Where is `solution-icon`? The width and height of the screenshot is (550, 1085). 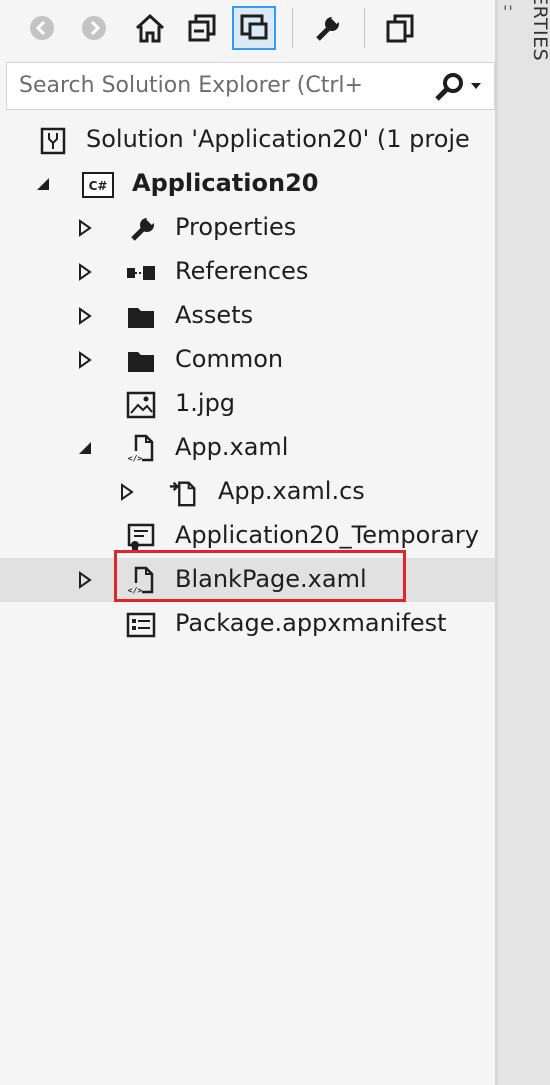
solution-icon is located at coordinates (53, 141).